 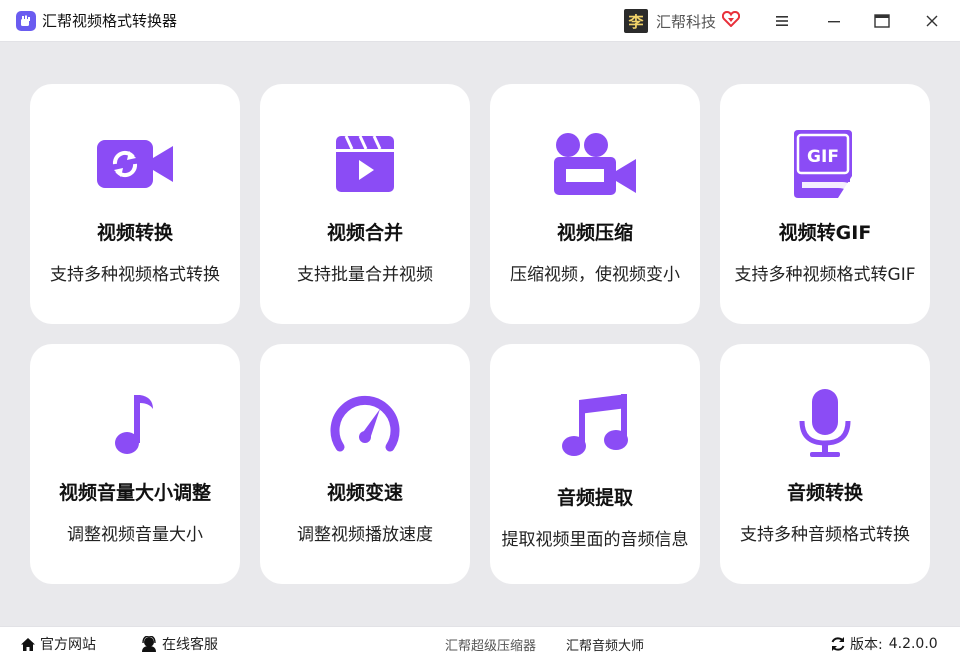 What do you see at coordinates (28, 644) in the screenshot?
I see `home-icon` at bounding box center [28, 644].